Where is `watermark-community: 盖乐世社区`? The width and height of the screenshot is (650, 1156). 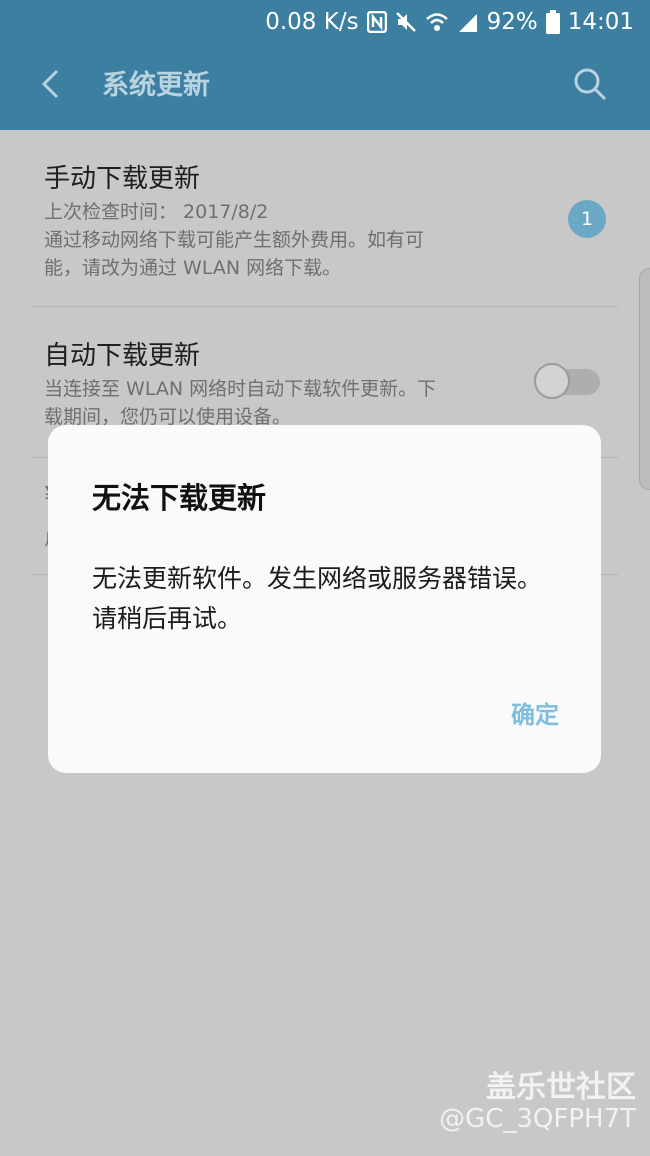
watermark-community: 盖乐世社区 is located at coordinates (561, 1087).